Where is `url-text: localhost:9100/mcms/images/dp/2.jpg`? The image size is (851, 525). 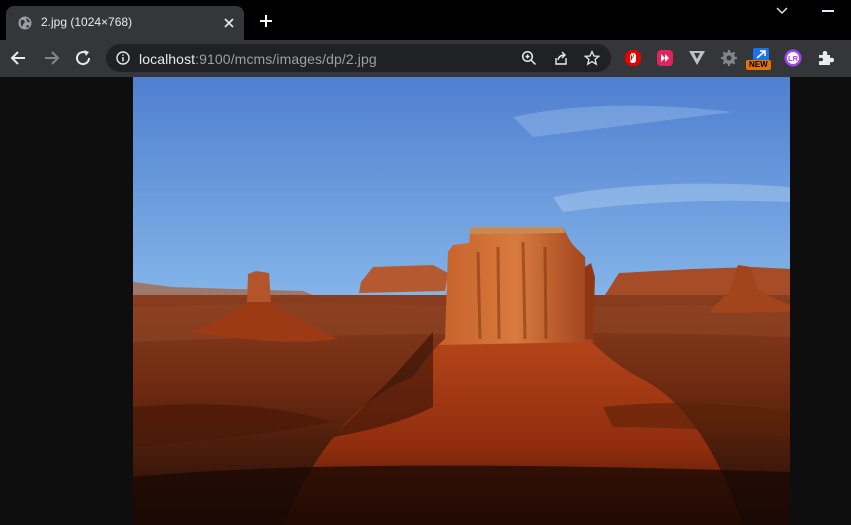
url-text: localhost:9100/mcms/images/dp/2.jpg is located at coordinates (258, 59).